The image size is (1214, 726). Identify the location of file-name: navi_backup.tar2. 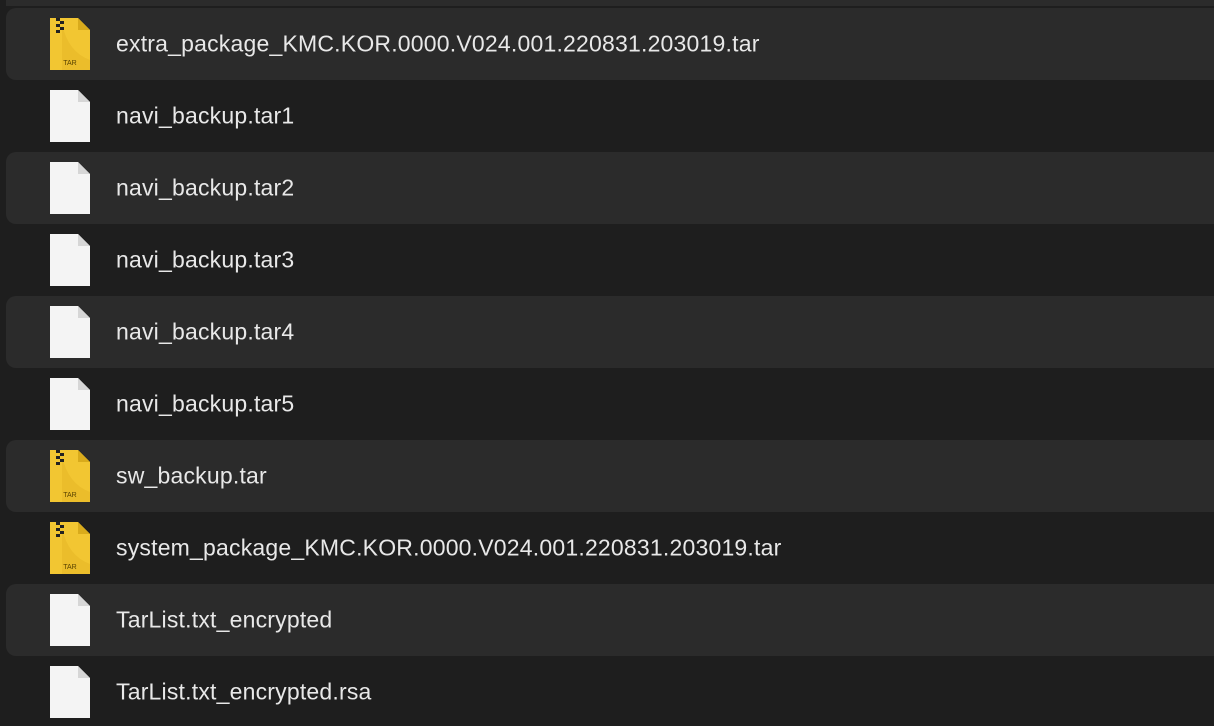
(205, 187).